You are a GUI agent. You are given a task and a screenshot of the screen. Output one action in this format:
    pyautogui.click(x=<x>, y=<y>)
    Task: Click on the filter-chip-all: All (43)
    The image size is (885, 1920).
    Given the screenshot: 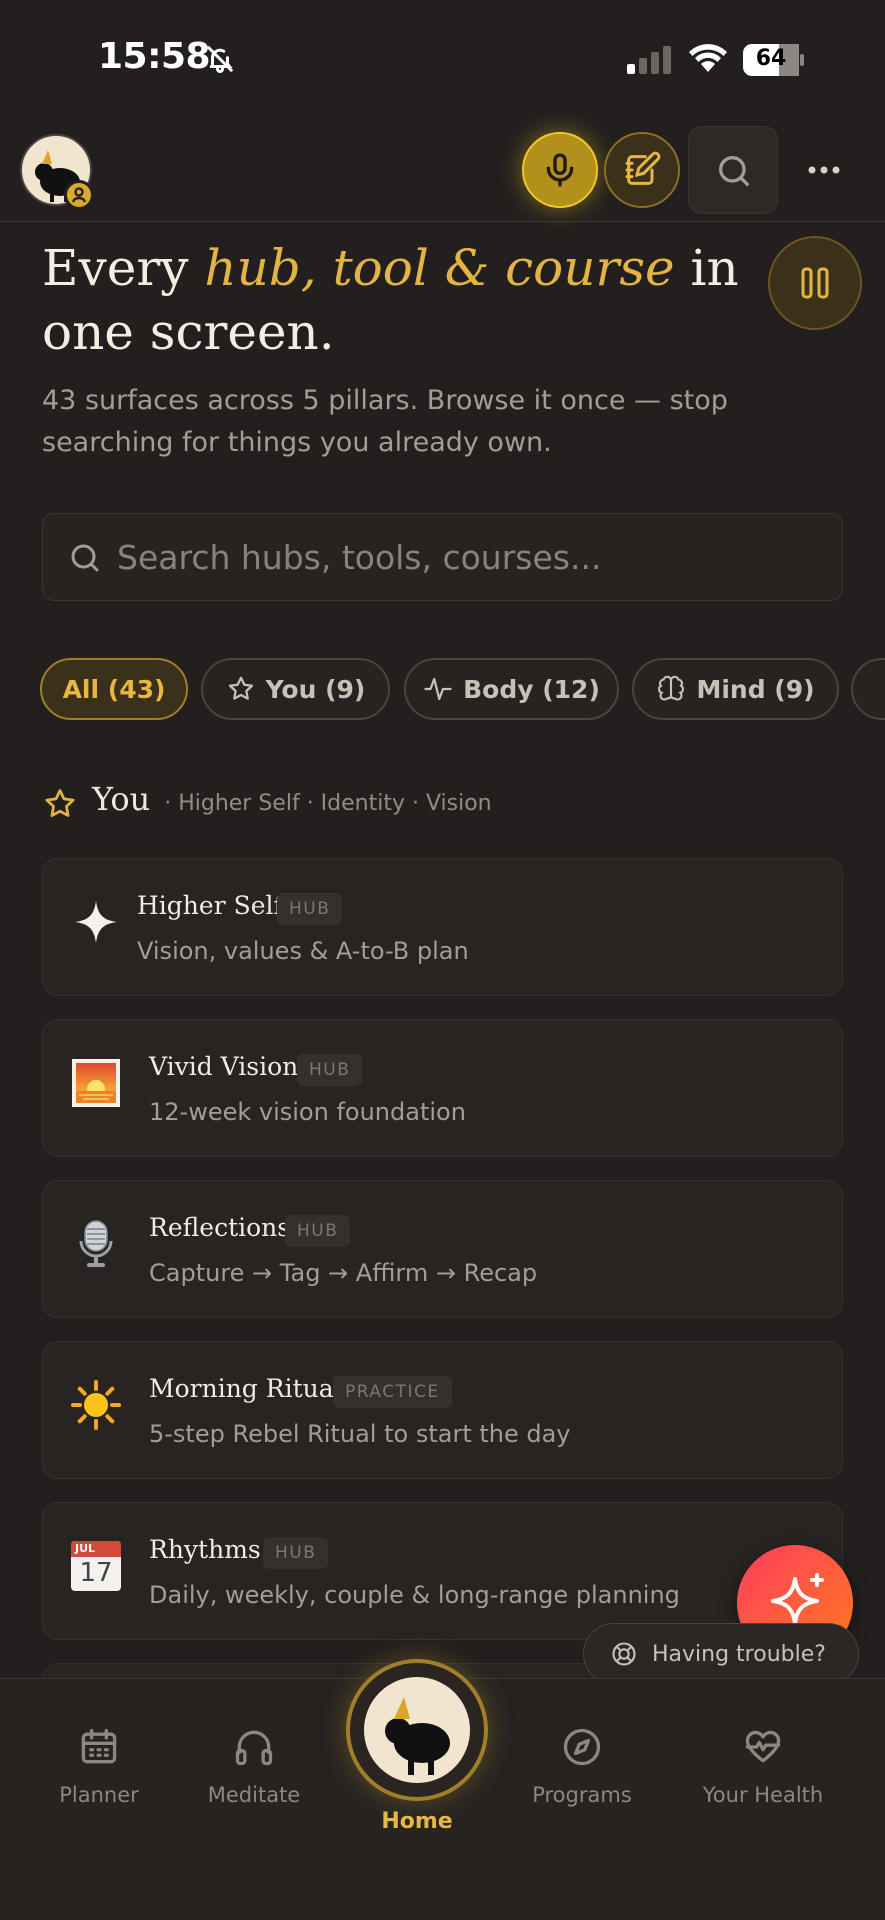 What is the action you would take?
    pyautogui.click(x=114, y=689)
    